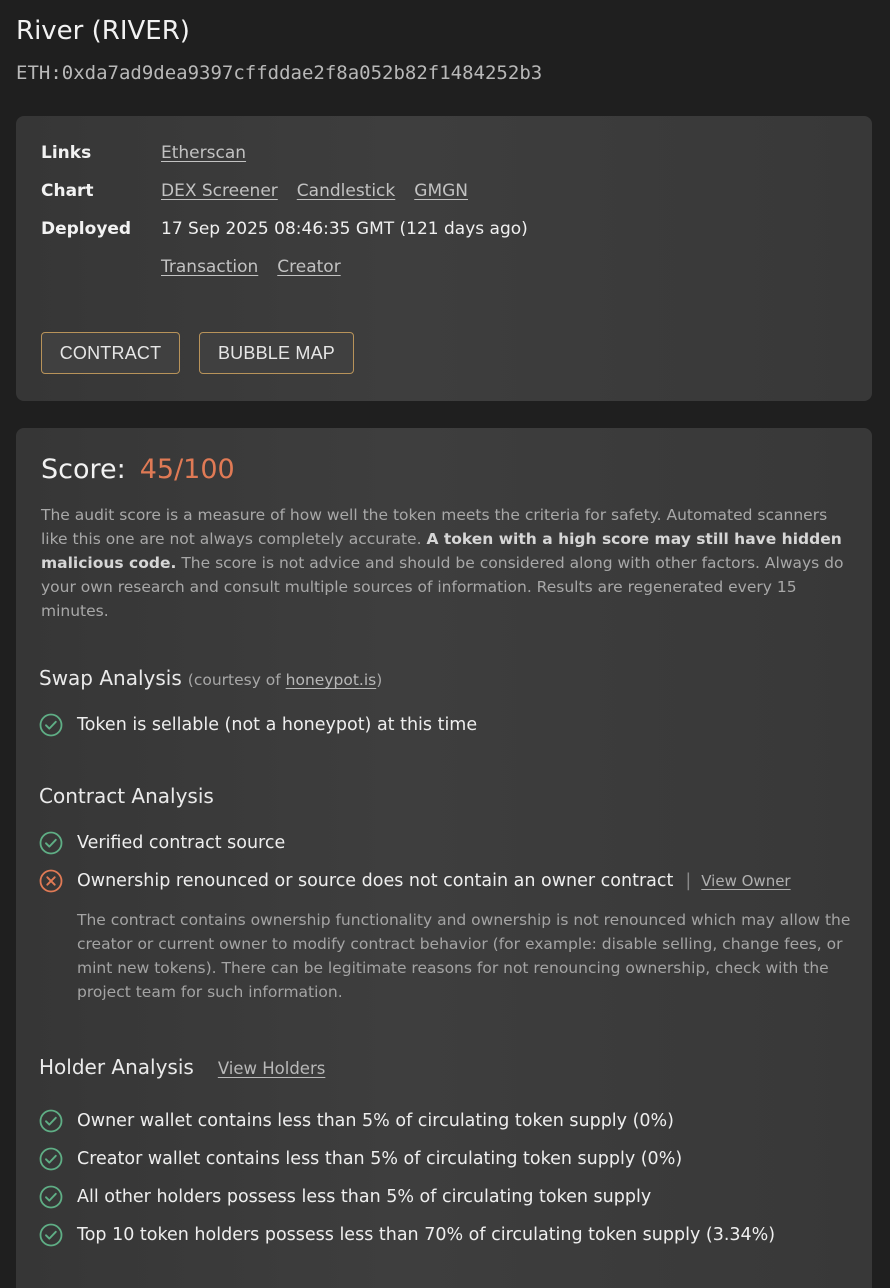 Image resolution: width=890 pixels, height=1288 pixels. What do you see at coordinates (66, 153) in the screenshot?
I see `links-label: Links` at bounding box center [66, 153].